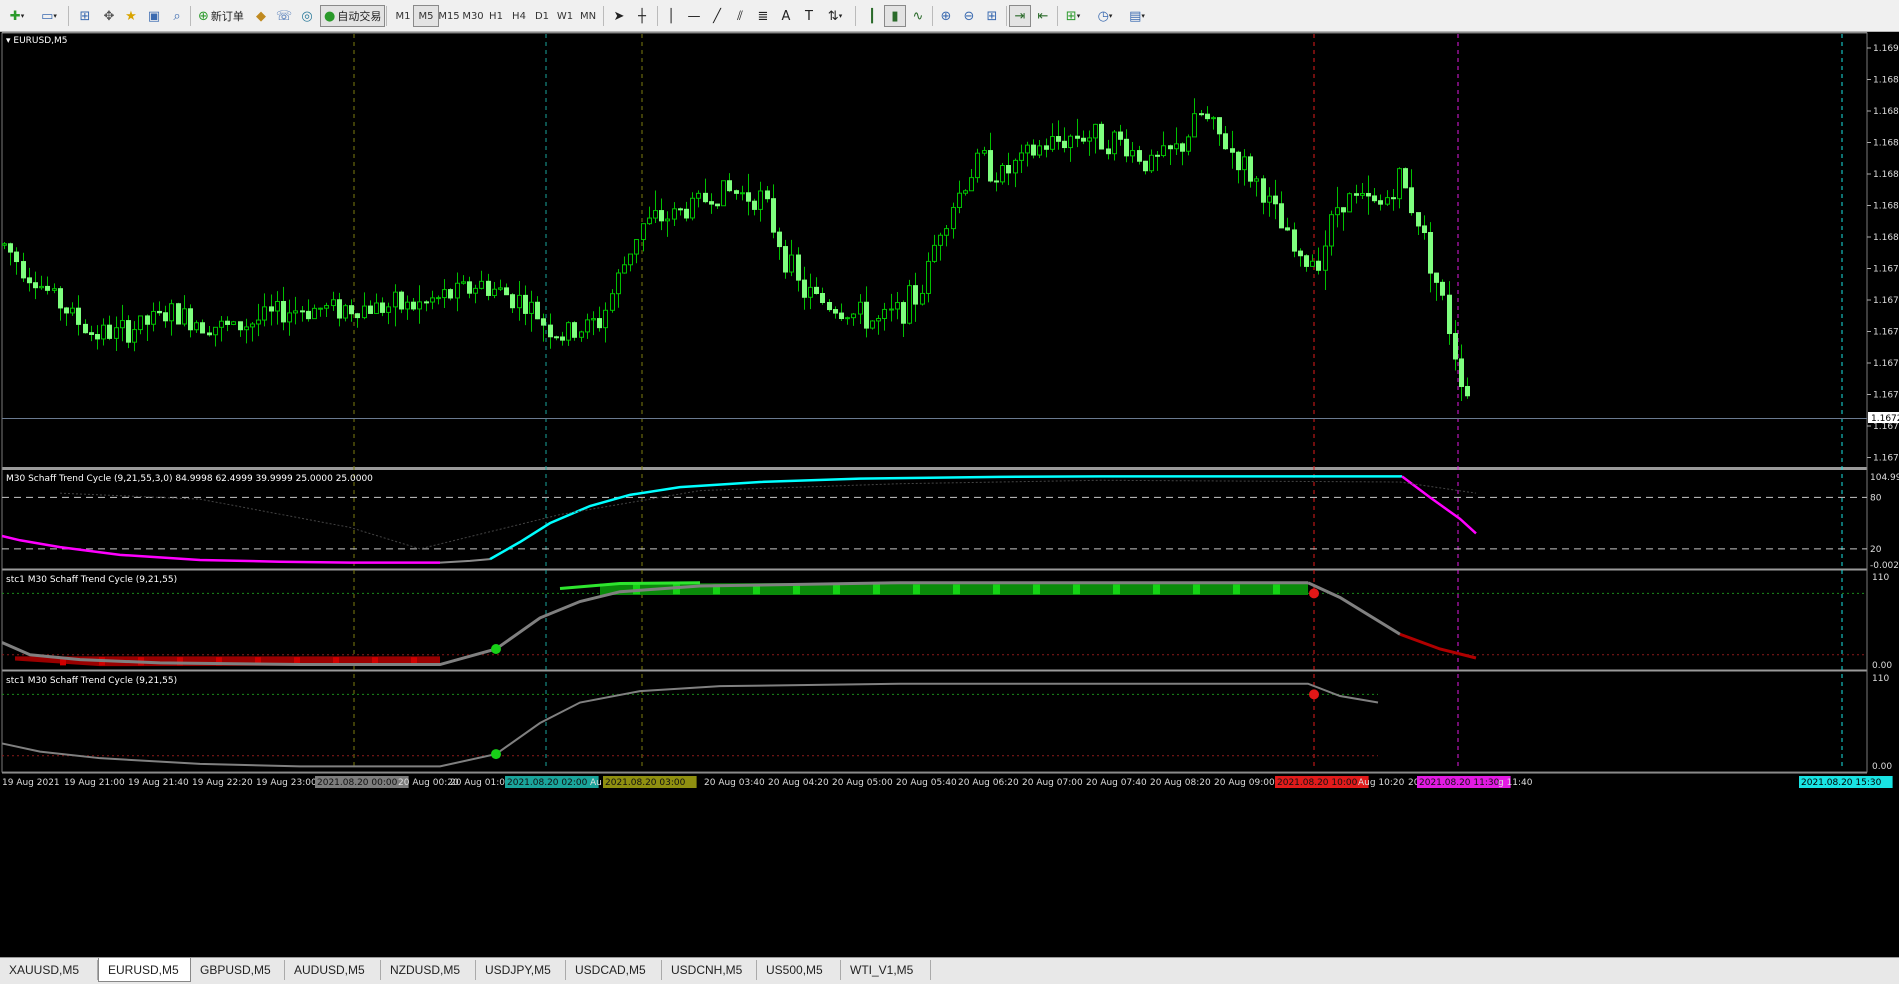  What do you see at coordinates (1886, 459) in the screenshot?
I see `price-scale-label: 1.1670` at bounding box center [1886, 459].